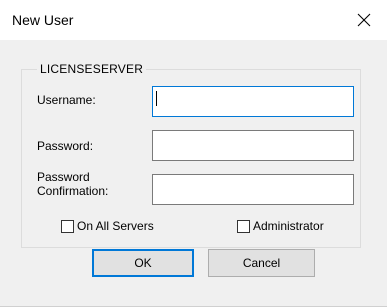  What do you see at coordinates (261, 263) in the screenshot?
I see `cancel-button: Cancel` at bounding box center [261, 263].